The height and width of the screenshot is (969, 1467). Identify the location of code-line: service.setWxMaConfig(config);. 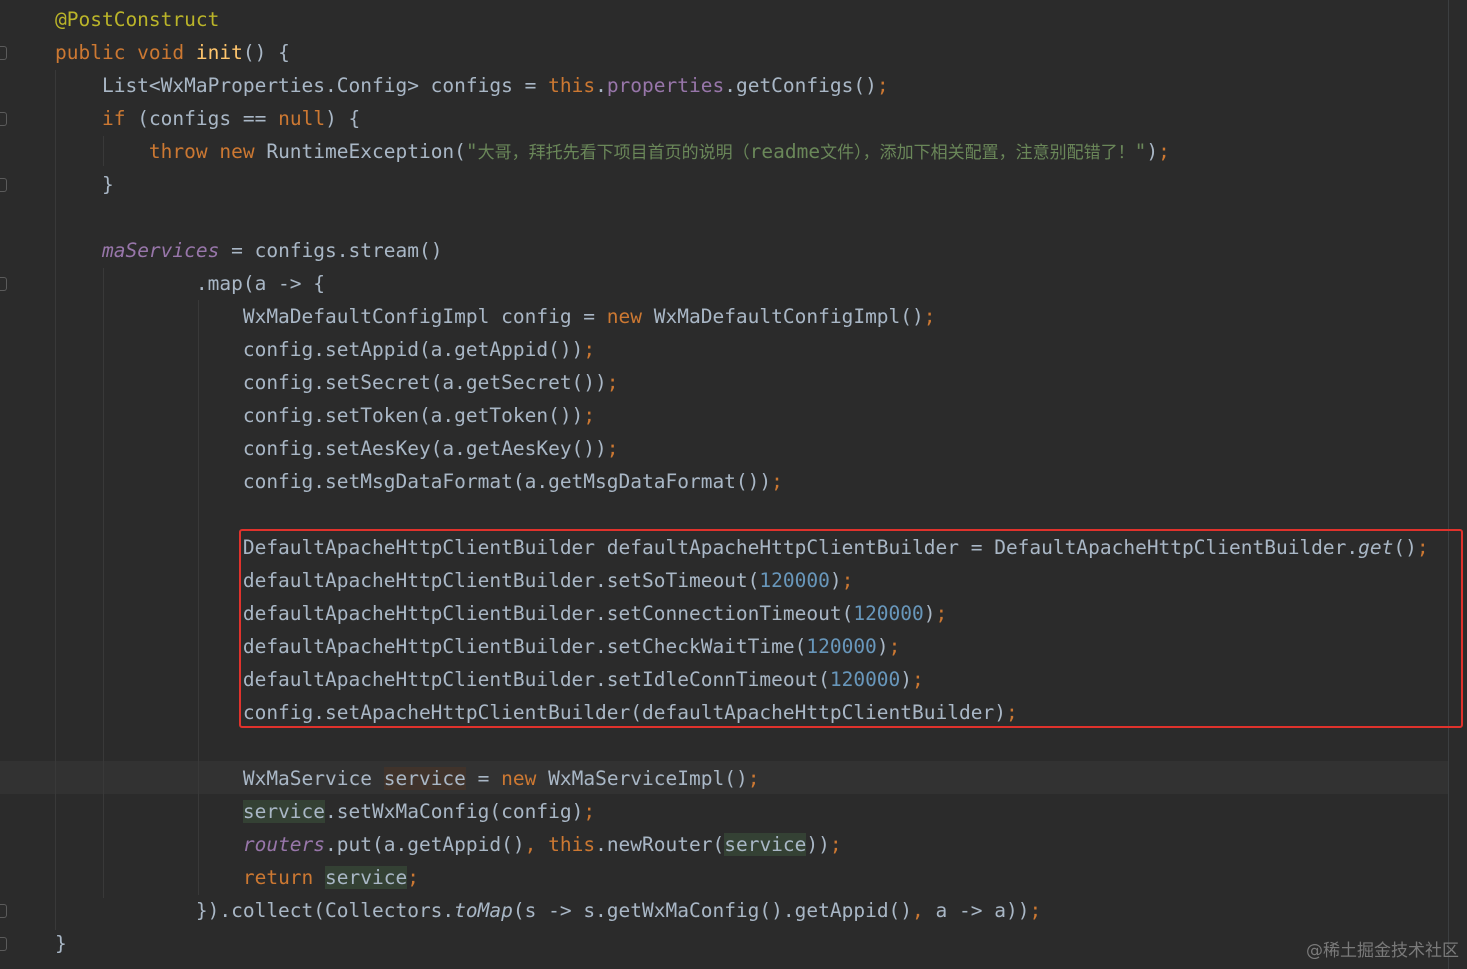
(325, 811).